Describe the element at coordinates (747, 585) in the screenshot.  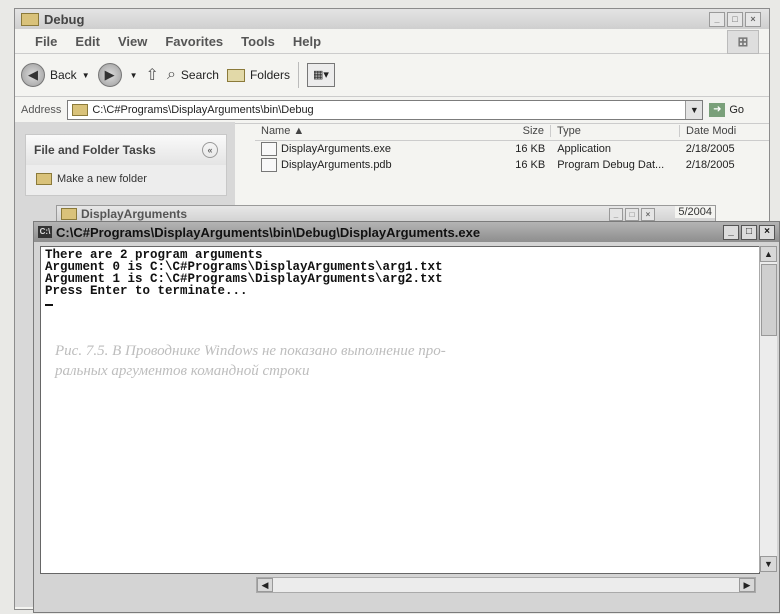
I see `scroll-right-icon: ▶` at that location.